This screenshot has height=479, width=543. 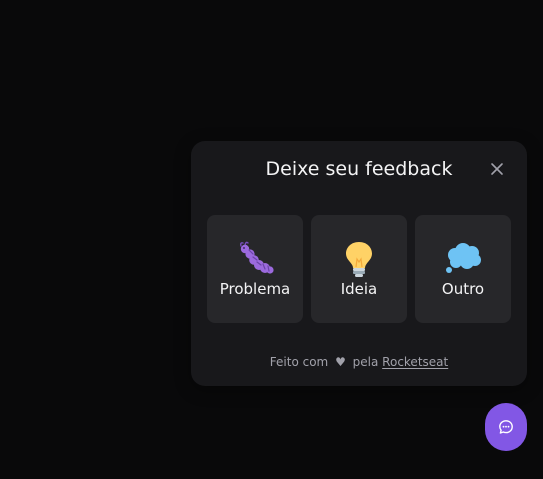 I want to click on feedback-type-label: Ideia, so click(x=359, y=289).